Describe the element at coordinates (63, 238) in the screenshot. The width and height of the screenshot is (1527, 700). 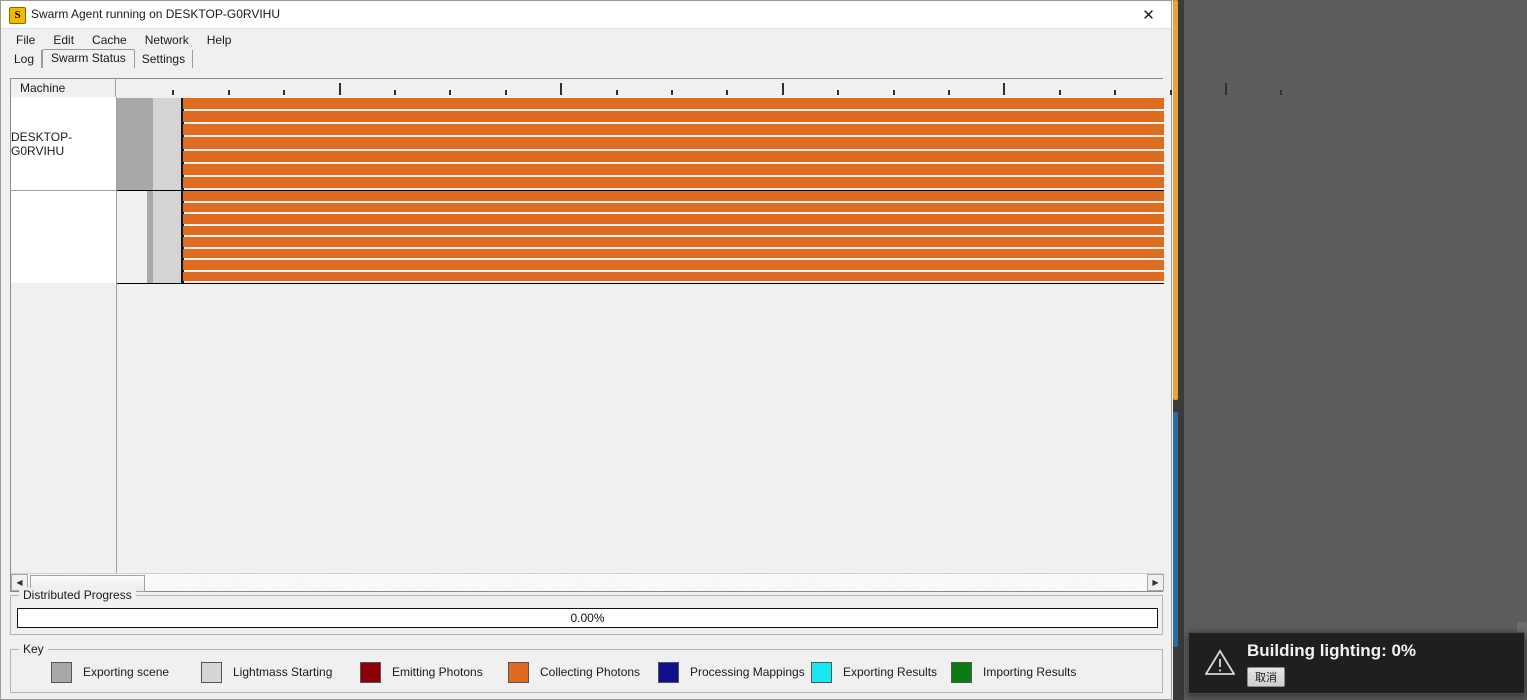
I see `machine-name-cell-empty` at that location.